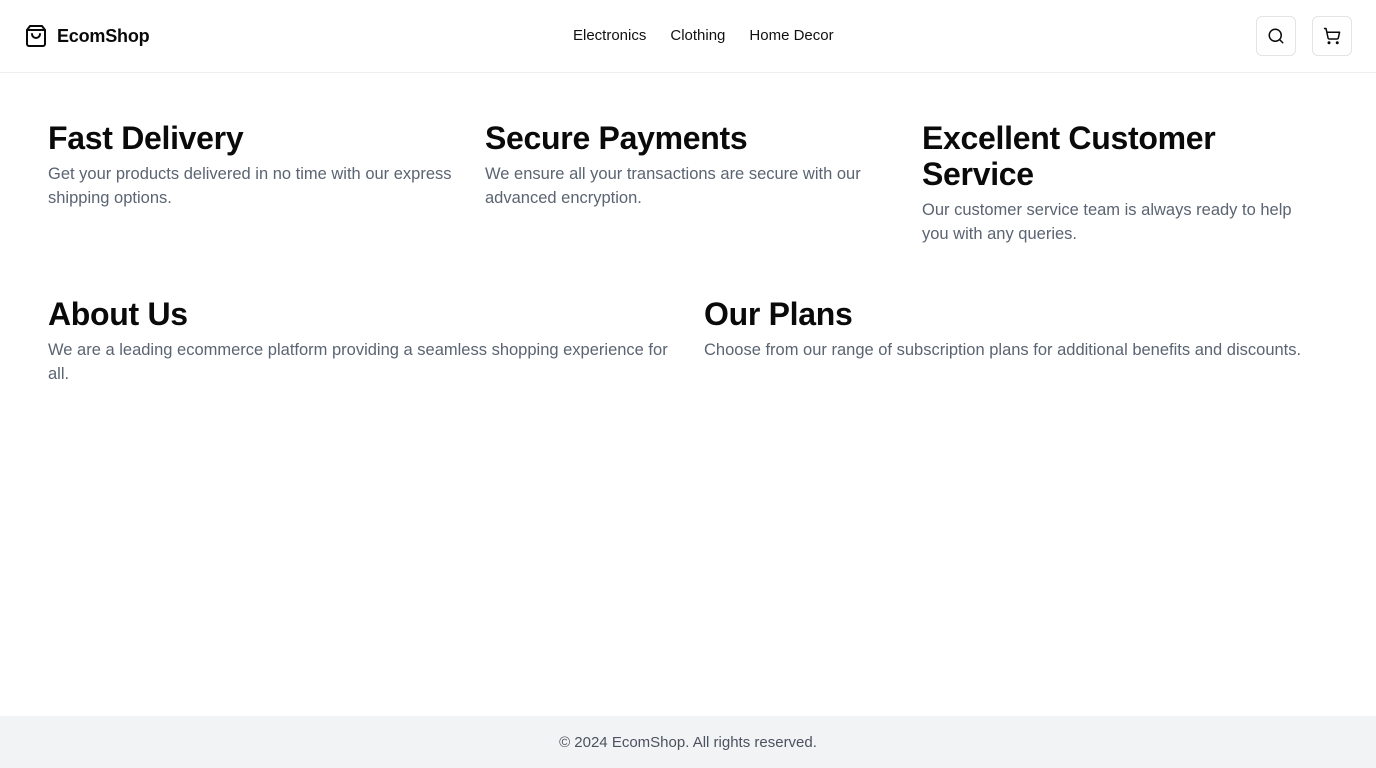  What do you see at coordinates (36, 36) in the screenshot?
I see `shopping-bag-icon` at bounding box center [36, 36].